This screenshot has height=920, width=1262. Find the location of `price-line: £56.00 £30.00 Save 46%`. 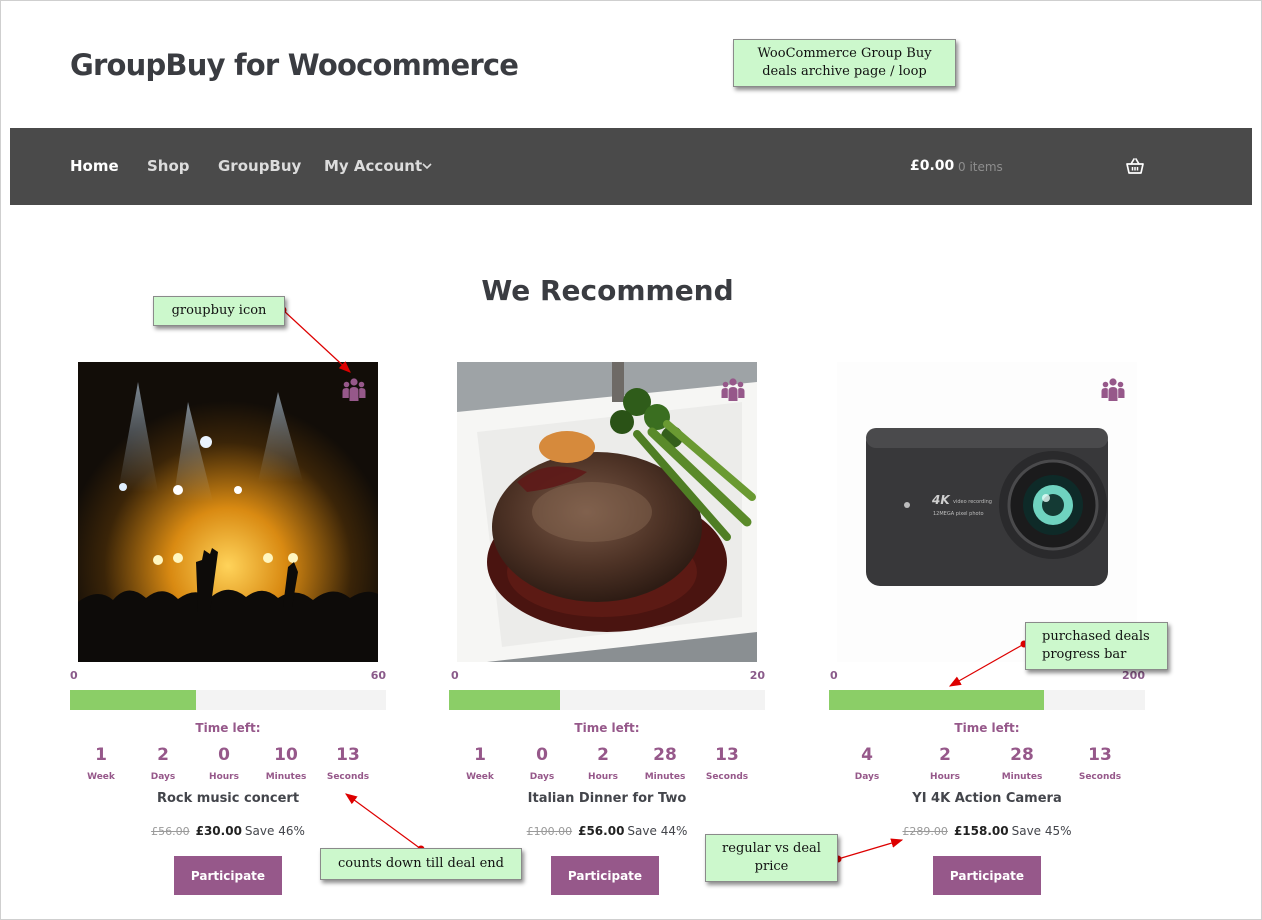

price-line: £56.00 £30.00 Save 46% is located at coordinates (228, 831).